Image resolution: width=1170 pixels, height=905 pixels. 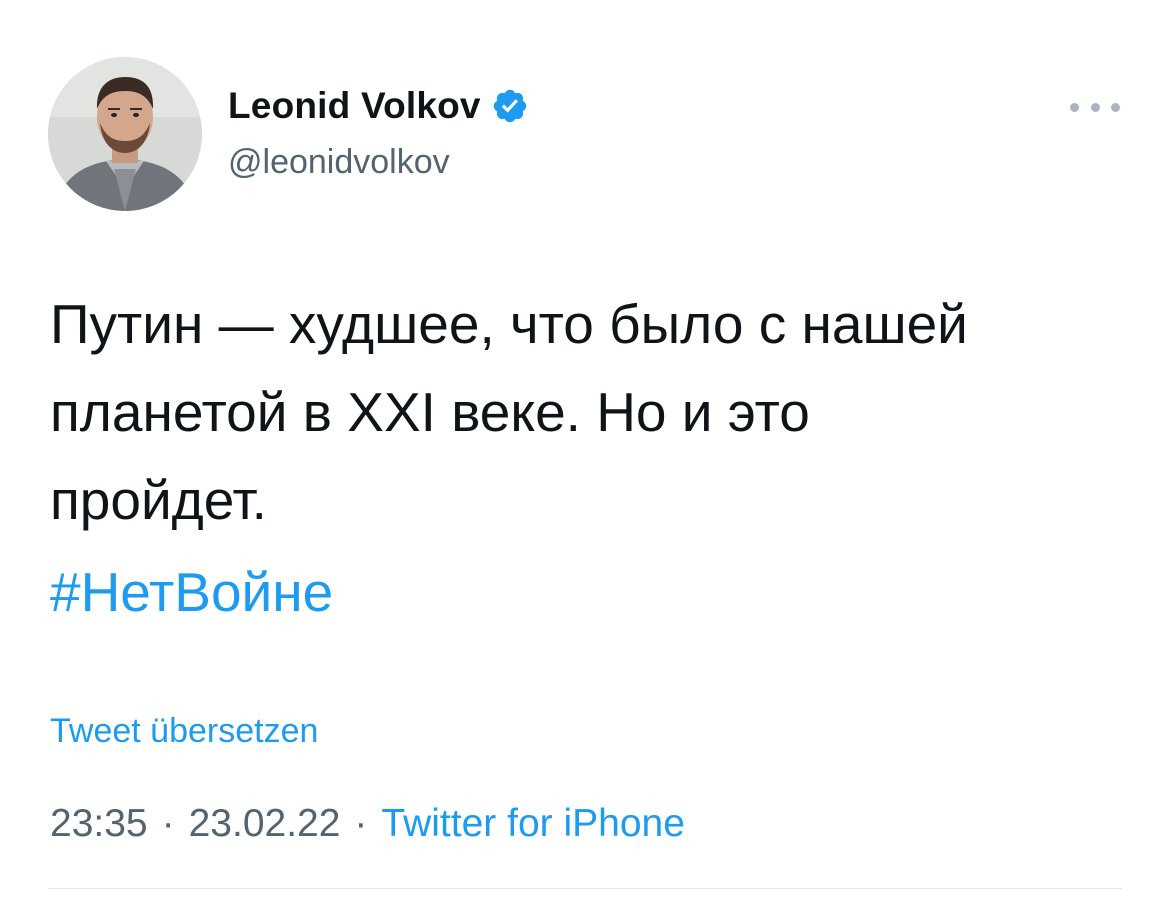 What do you see at coordinates (184, 731) in the screenshot?
I see `translate-tweet-link: Tweet übersetzen` at bounding box center [184, 731].